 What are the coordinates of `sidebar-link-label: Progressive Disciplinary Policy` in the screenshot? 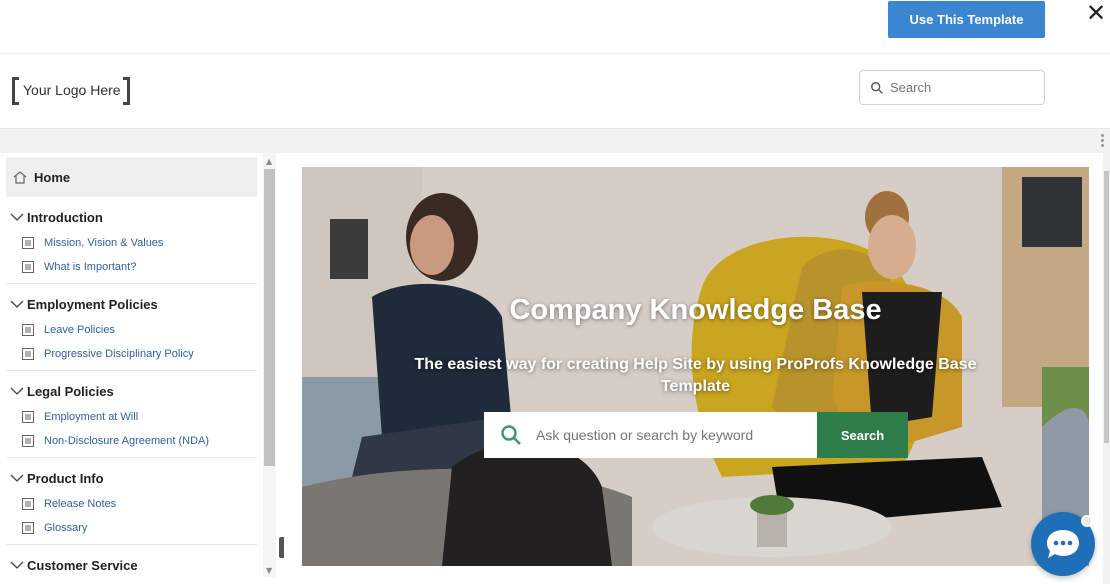 It's located at (119, 354).